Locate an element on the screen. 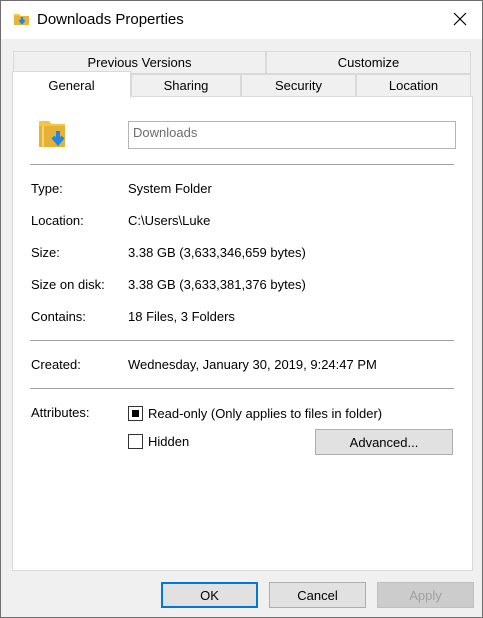 This screenshot has height=618, width=483. tab-label: Sharing is located at coordinates (186, 85).